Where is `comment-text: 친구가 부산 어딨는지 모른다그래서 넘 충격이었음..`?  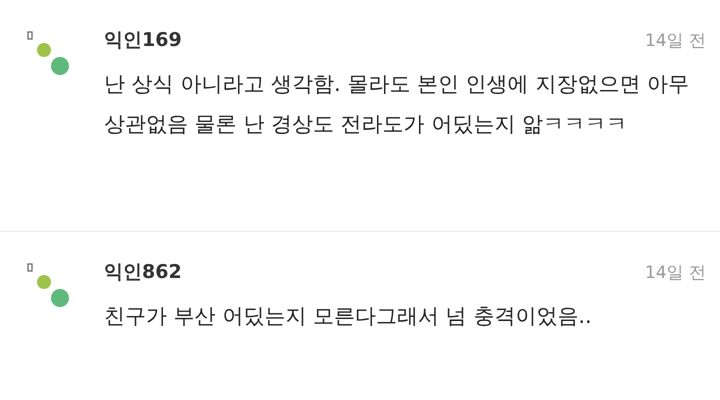 comment-text: 친구가 부산 어딨는지 모른다그래서 넘 충격이었음.. is located at coordinates (348, 316).